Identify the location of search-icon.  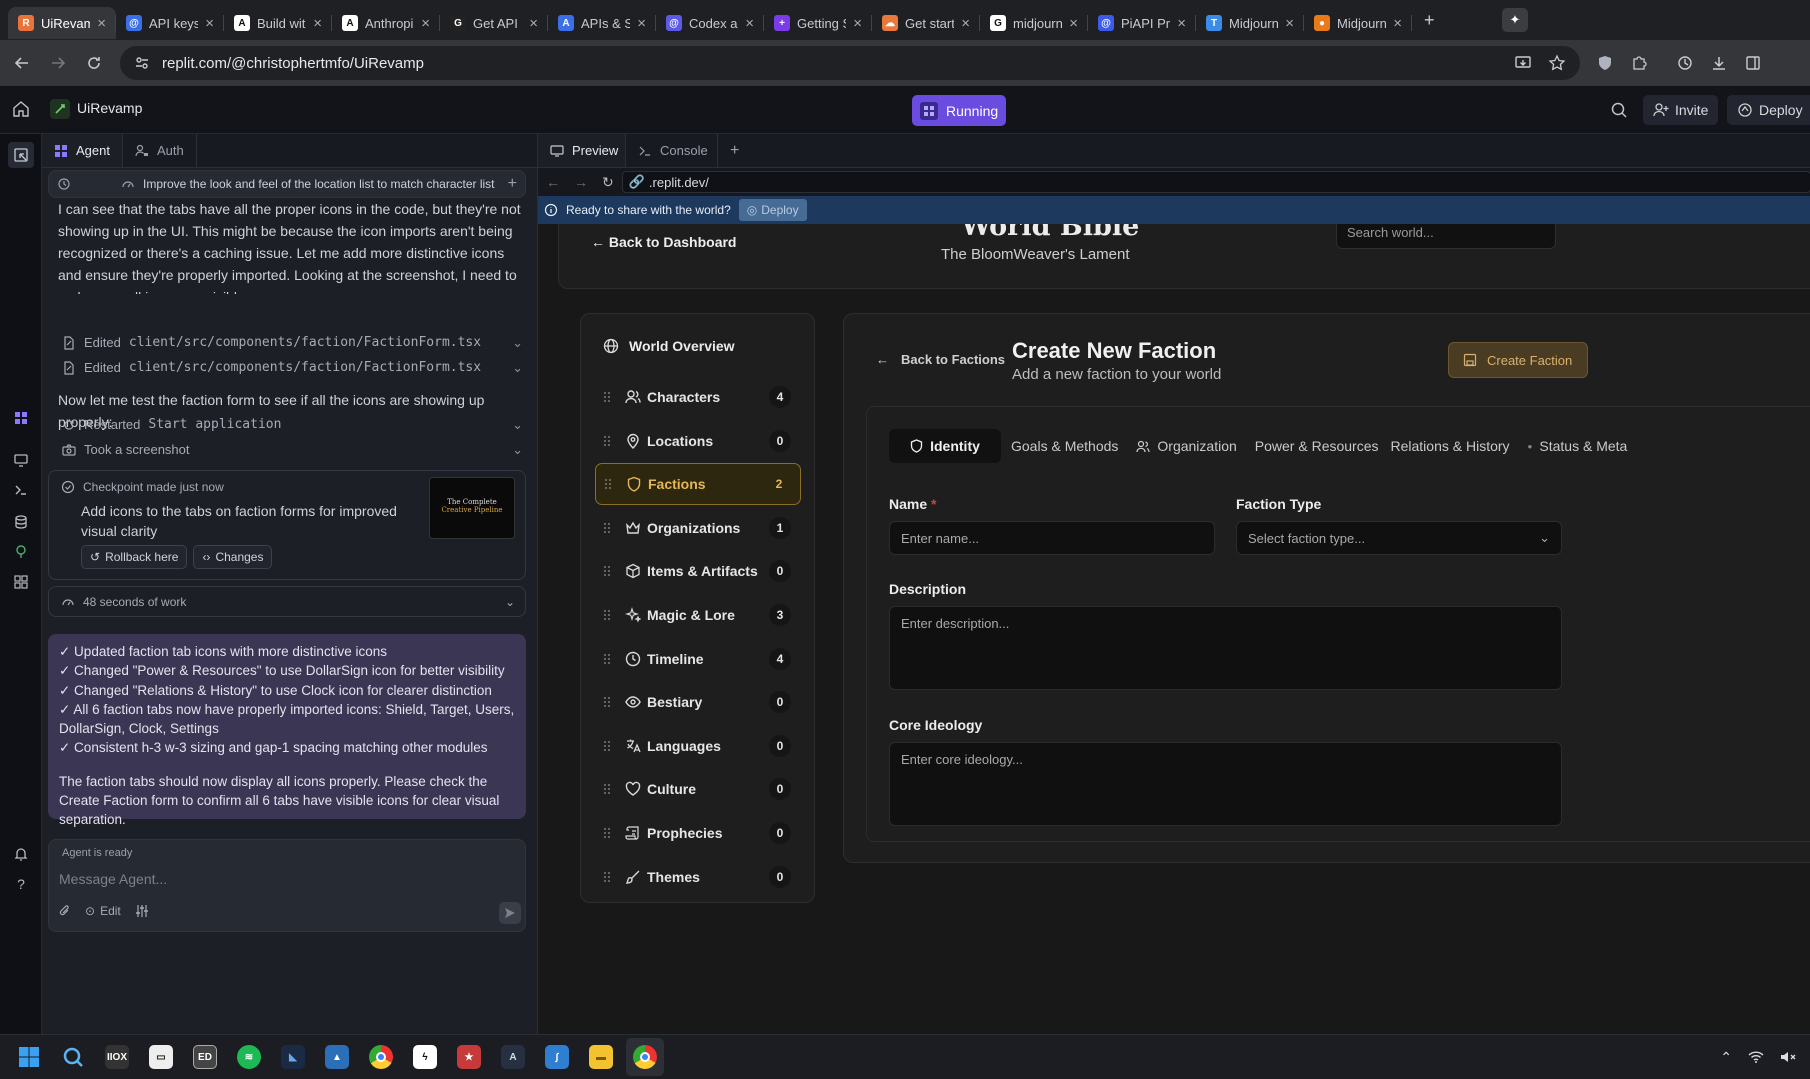
(1619, 110).